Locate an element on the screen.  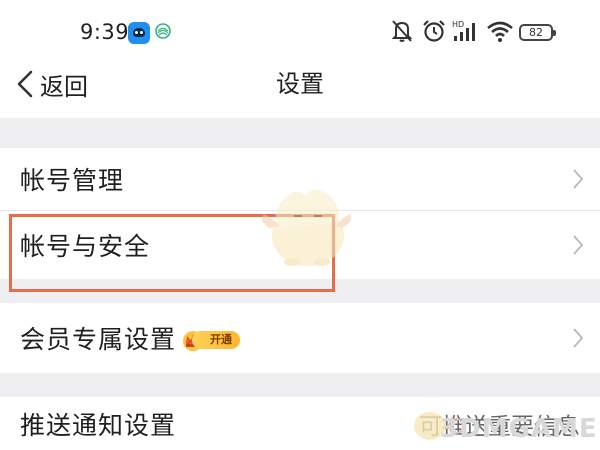
row-label: 帐号管理 is located at coordinates (72, 180).